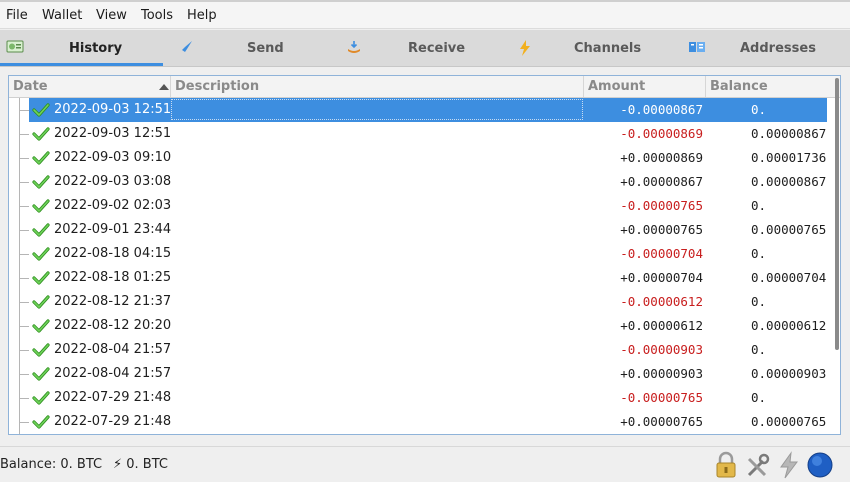  I want to click on cell-date: 2022-09-03 12:51, so click(113, 109).